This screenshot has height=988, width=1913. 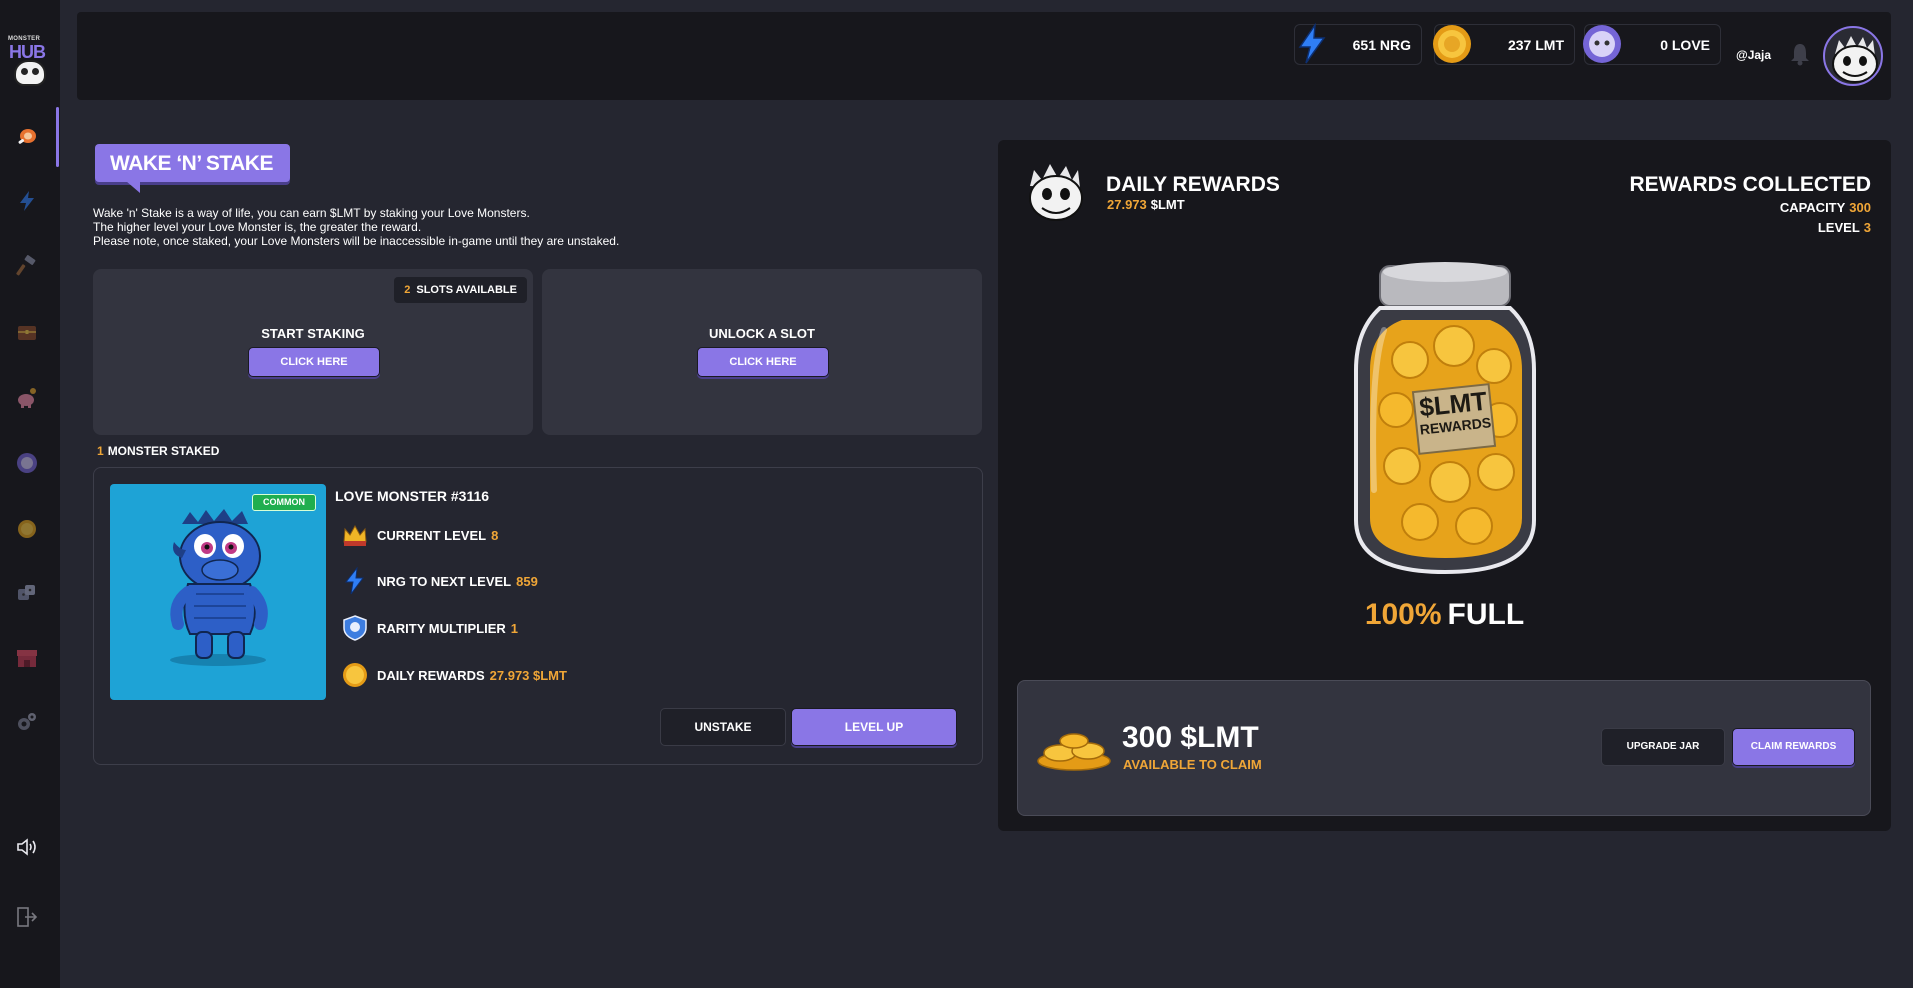 I want to click on staked-count: 1, so click(x=100, y=451).